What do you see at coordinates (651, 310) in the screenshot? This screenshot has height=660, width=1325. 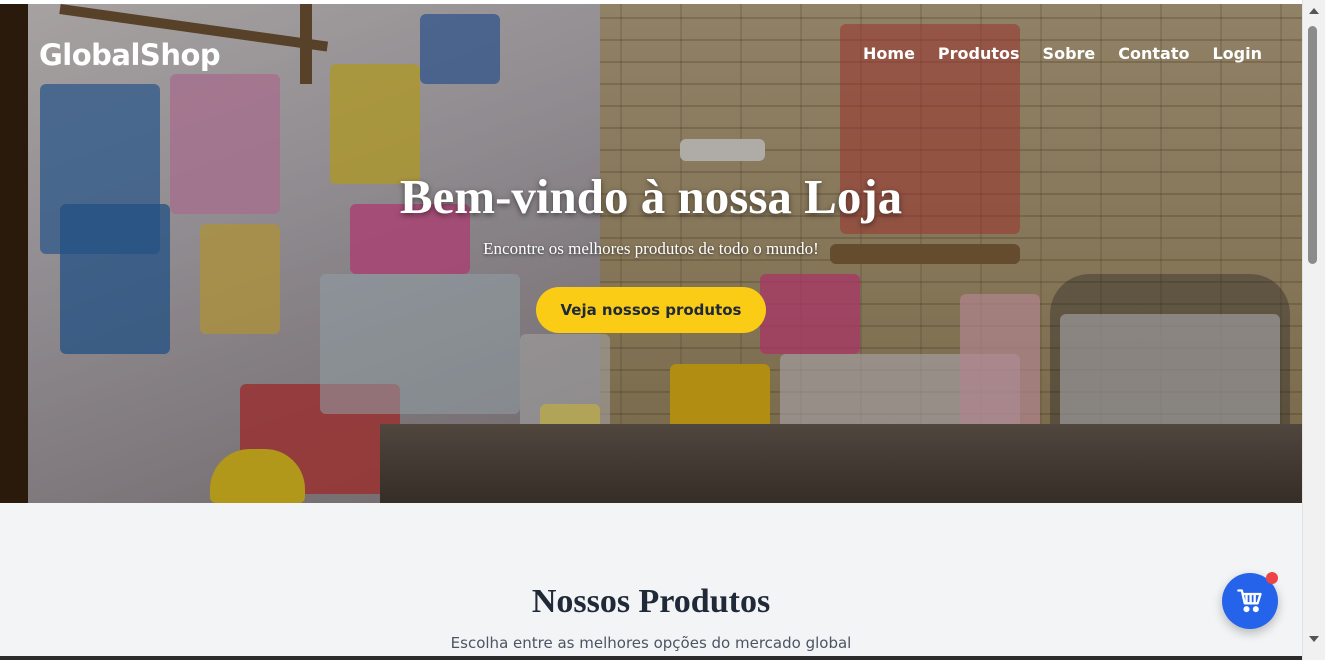 I see `view-products-button: Veja nossos produtos` at bounding box center [651, 310].